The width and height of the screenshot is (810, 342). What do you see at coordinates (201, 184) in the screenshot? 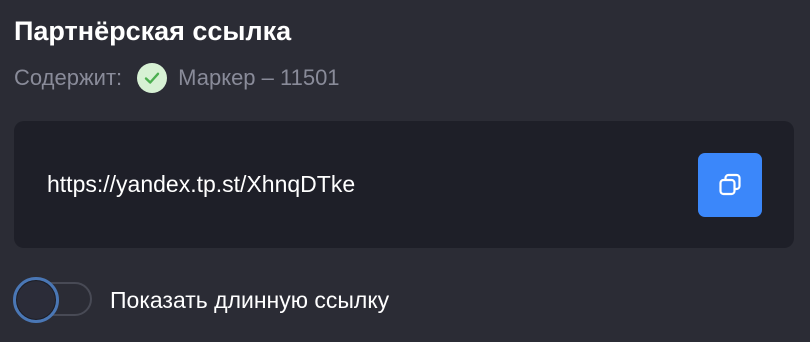
I see `partner-link-url: https://yandex.tp.st/XhnqDTke` at bounding box center [201, 184].